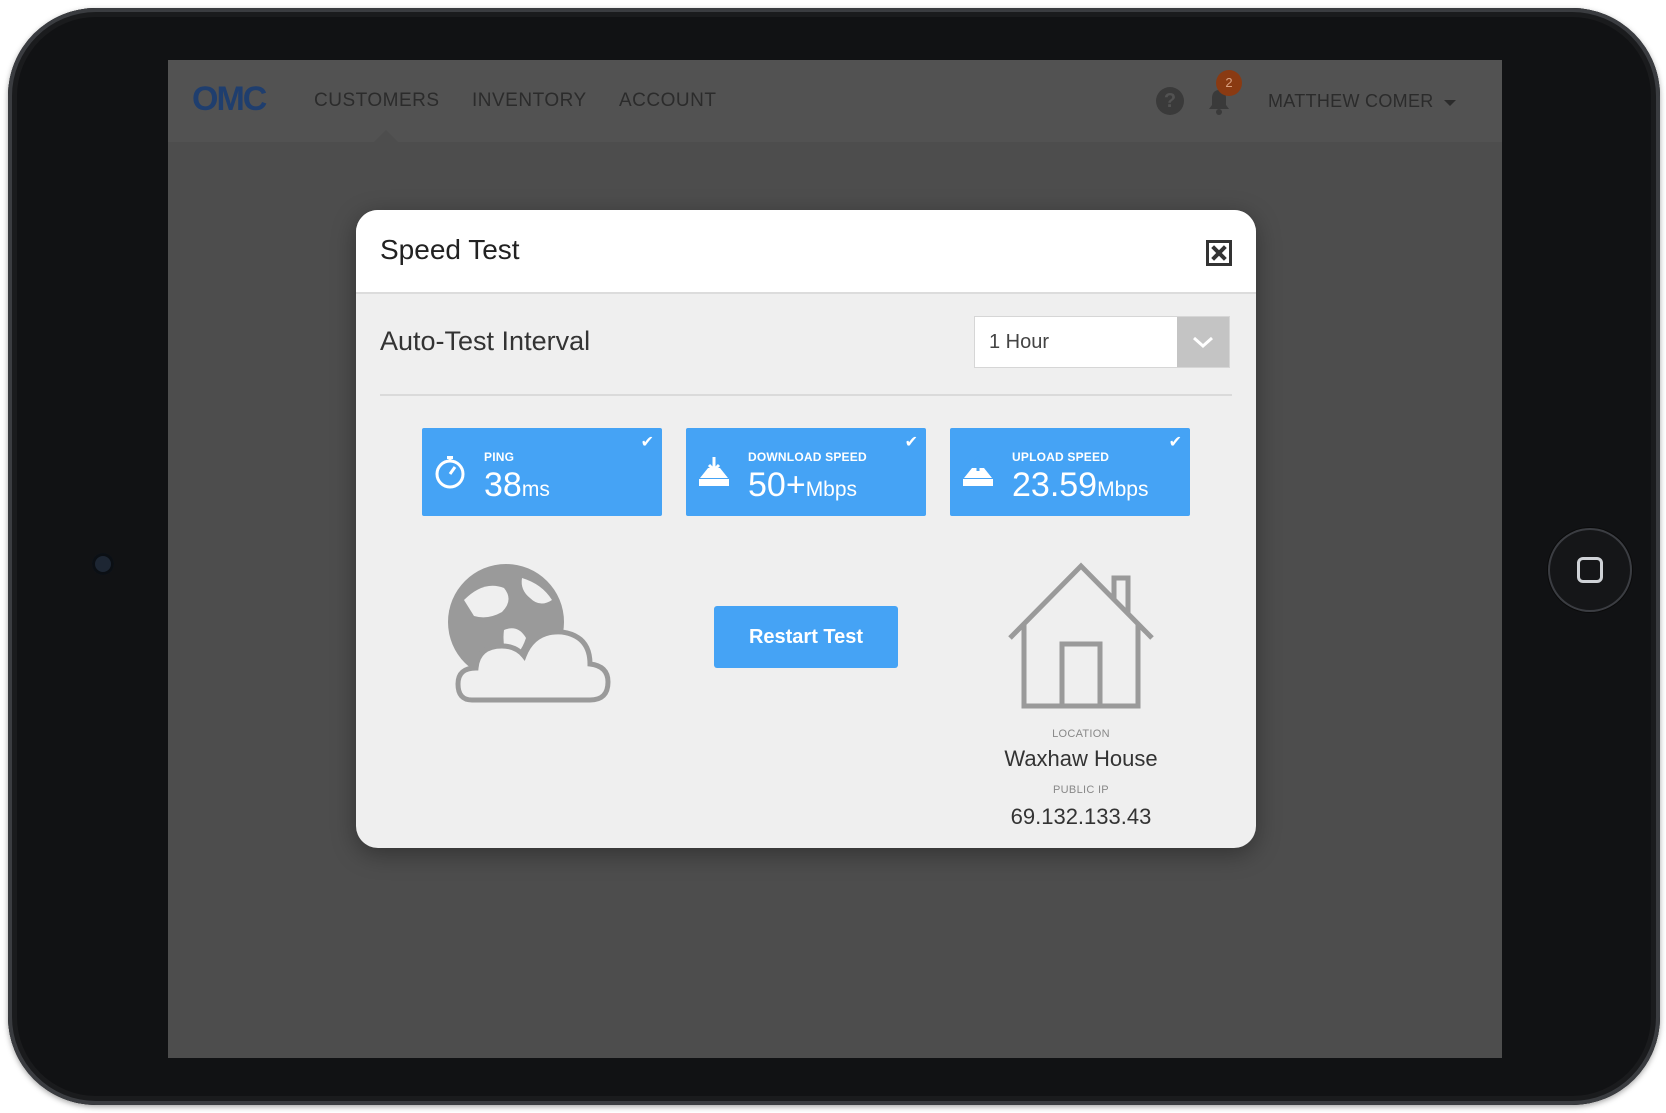 The height and width of the screenshot is (1113, 1666). I want to click on house-icon, so click(1081, 635).